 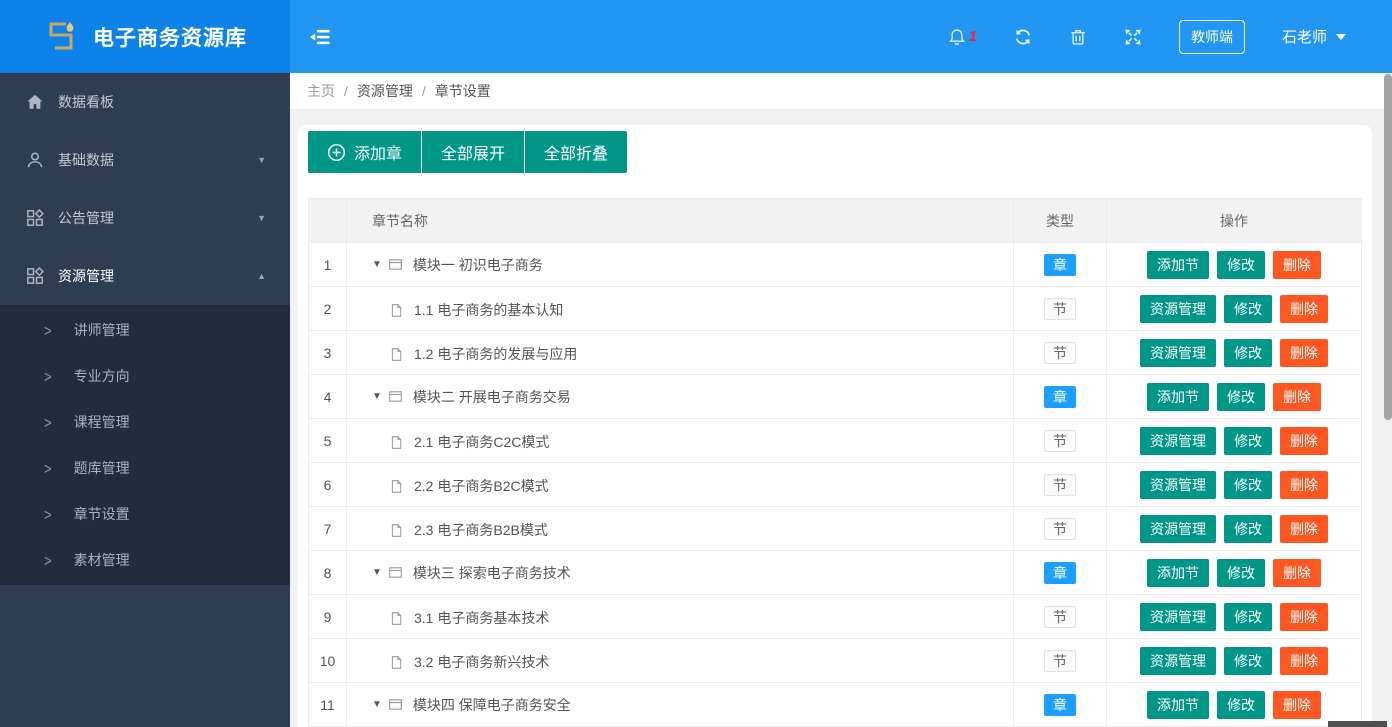 I want to click on breadcrumb-home-link: 主页, so click(x=321, y=91).